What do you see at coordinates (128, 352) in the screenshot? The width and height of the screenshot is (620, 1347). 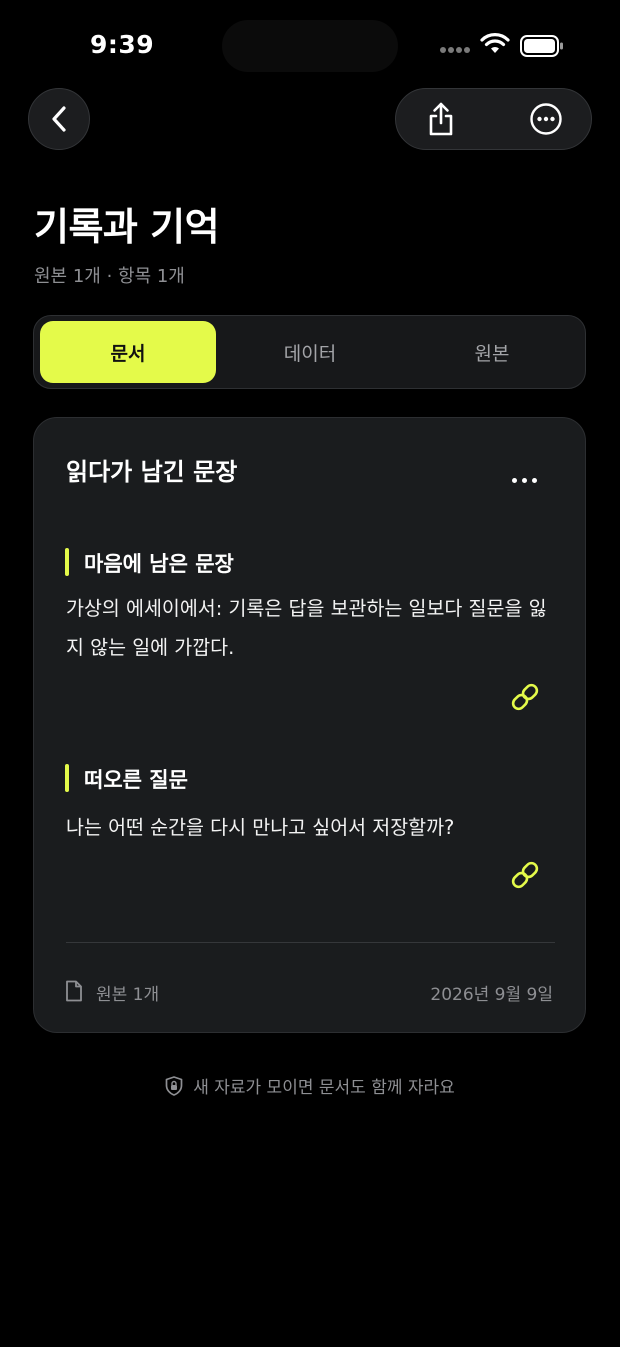 I see `tab-document: 문서` at bounding box center [128, 352].